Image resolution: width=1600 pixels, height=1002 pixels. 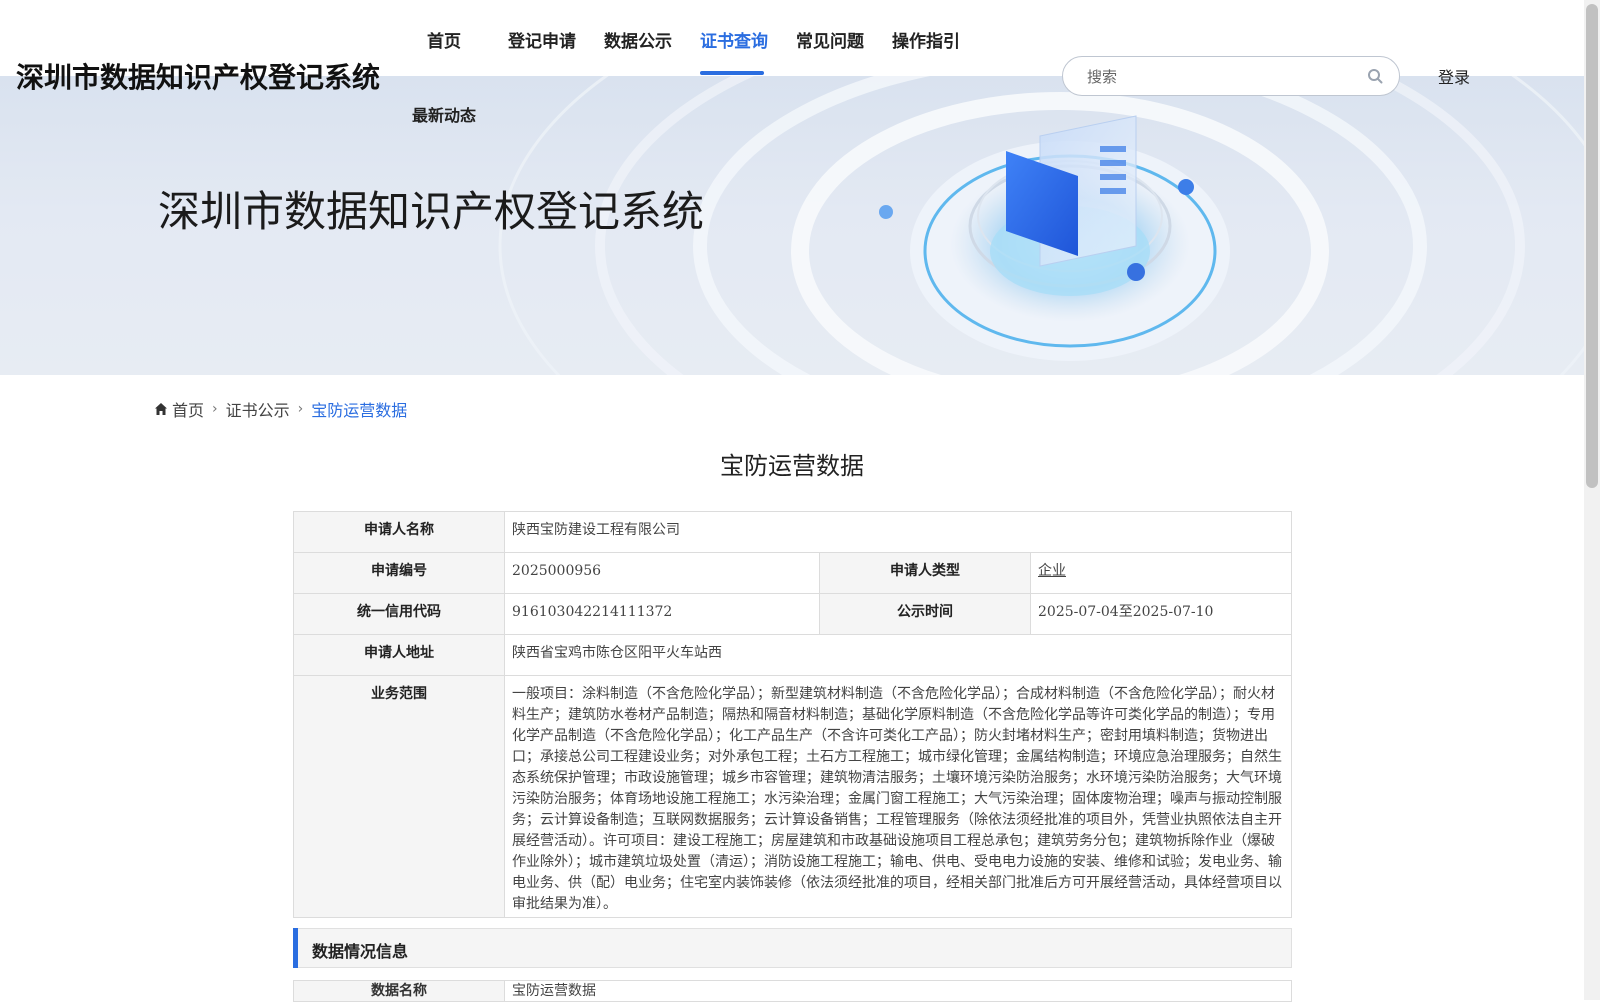 I want to click on scrollbar-thumb, so click(x=1592, y=246).